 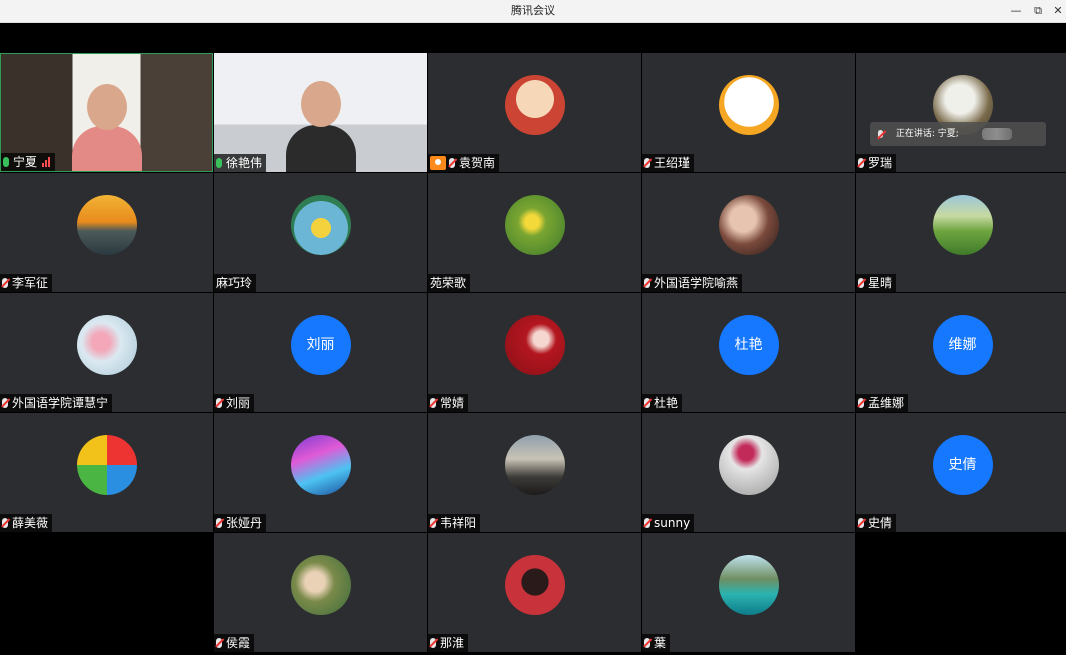 I want to click on participant-avatar: 史倩, so click(x=962, y=465).